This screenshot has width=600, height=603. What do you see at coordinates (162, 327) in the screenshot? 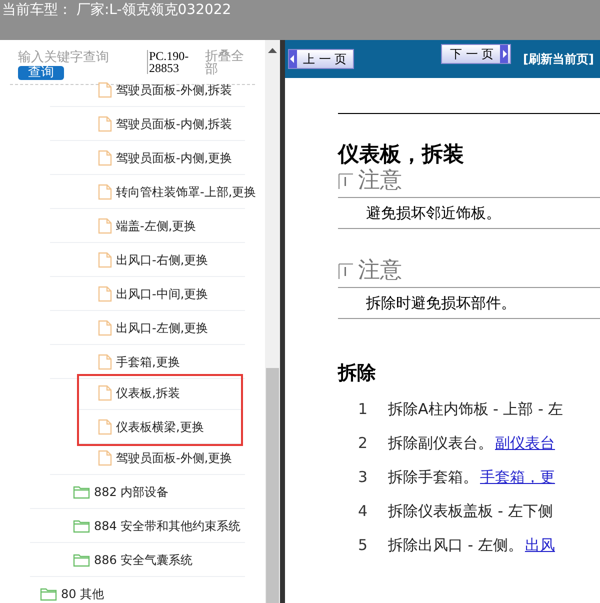
I see `tree-item: 出风口-左侧,更换` at bounding box center [162, 327].